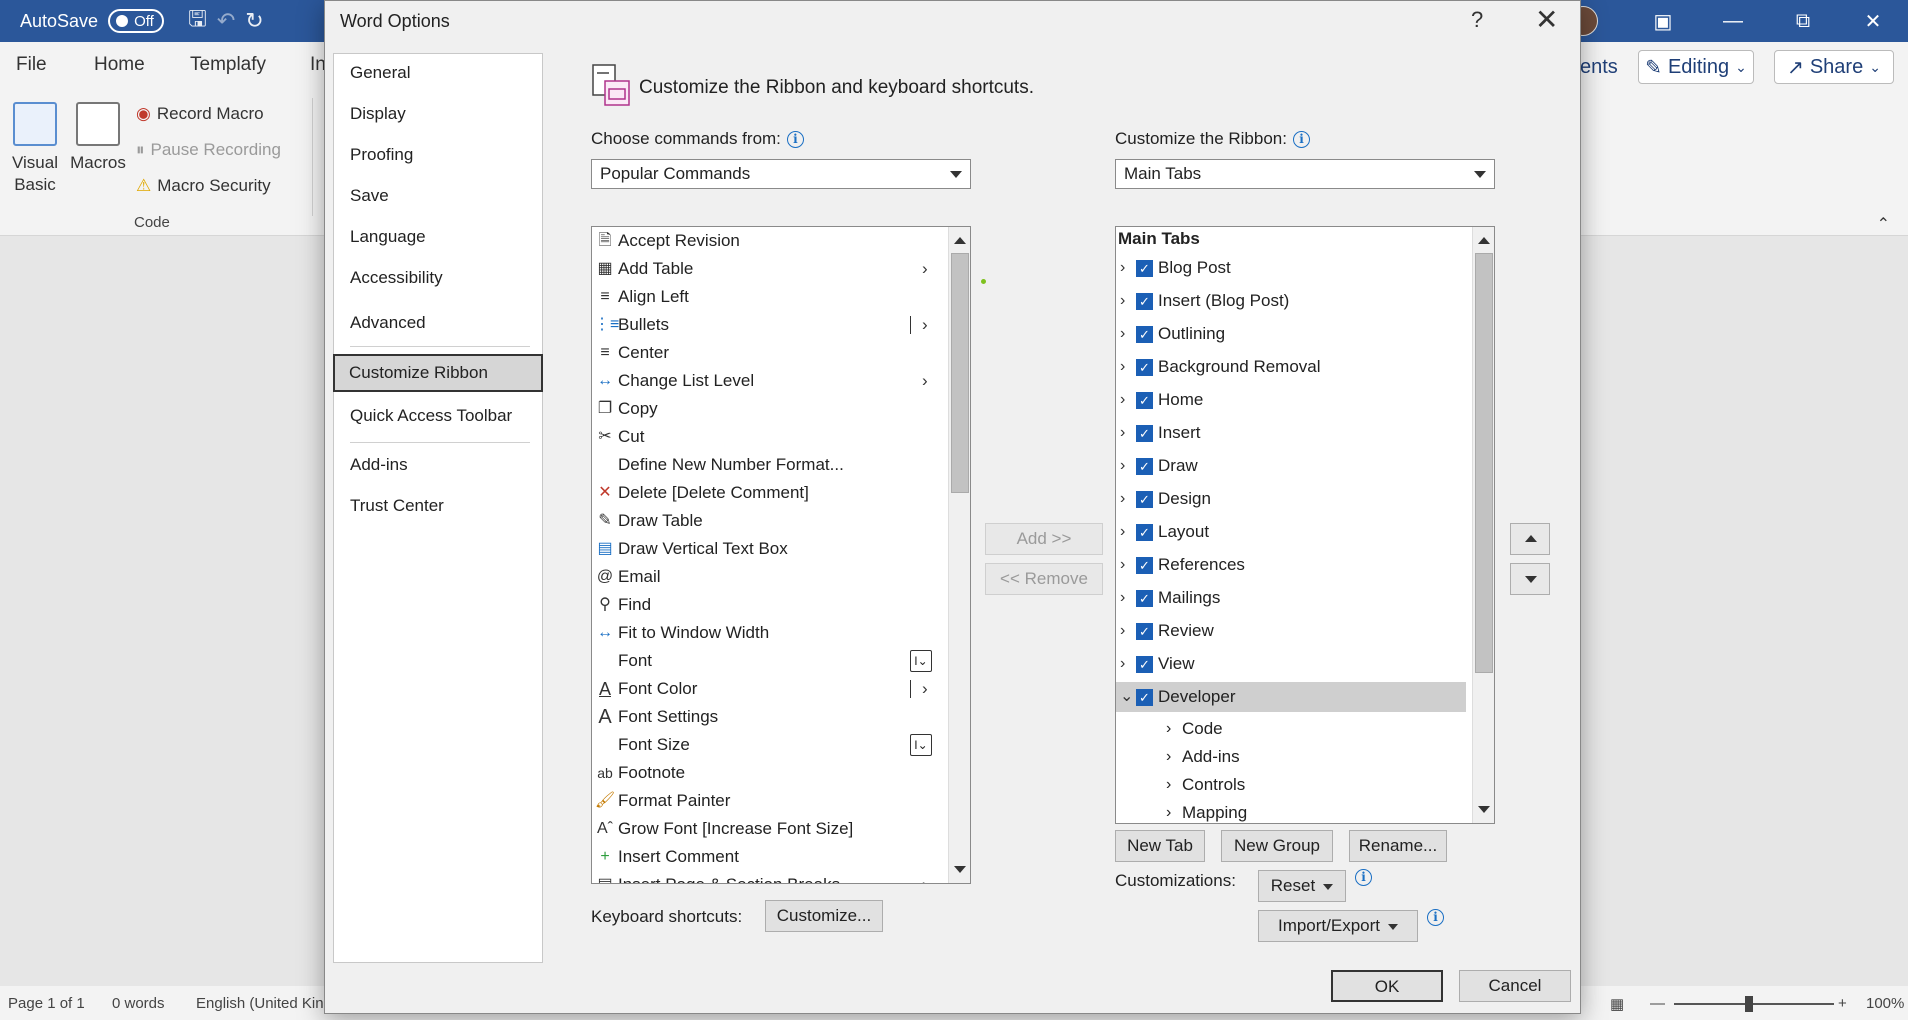  Describe the element at coordinates (1291, 268) in the screenshot. I see `tab-item-blog-post: › ✓ Blog Post` at that location.